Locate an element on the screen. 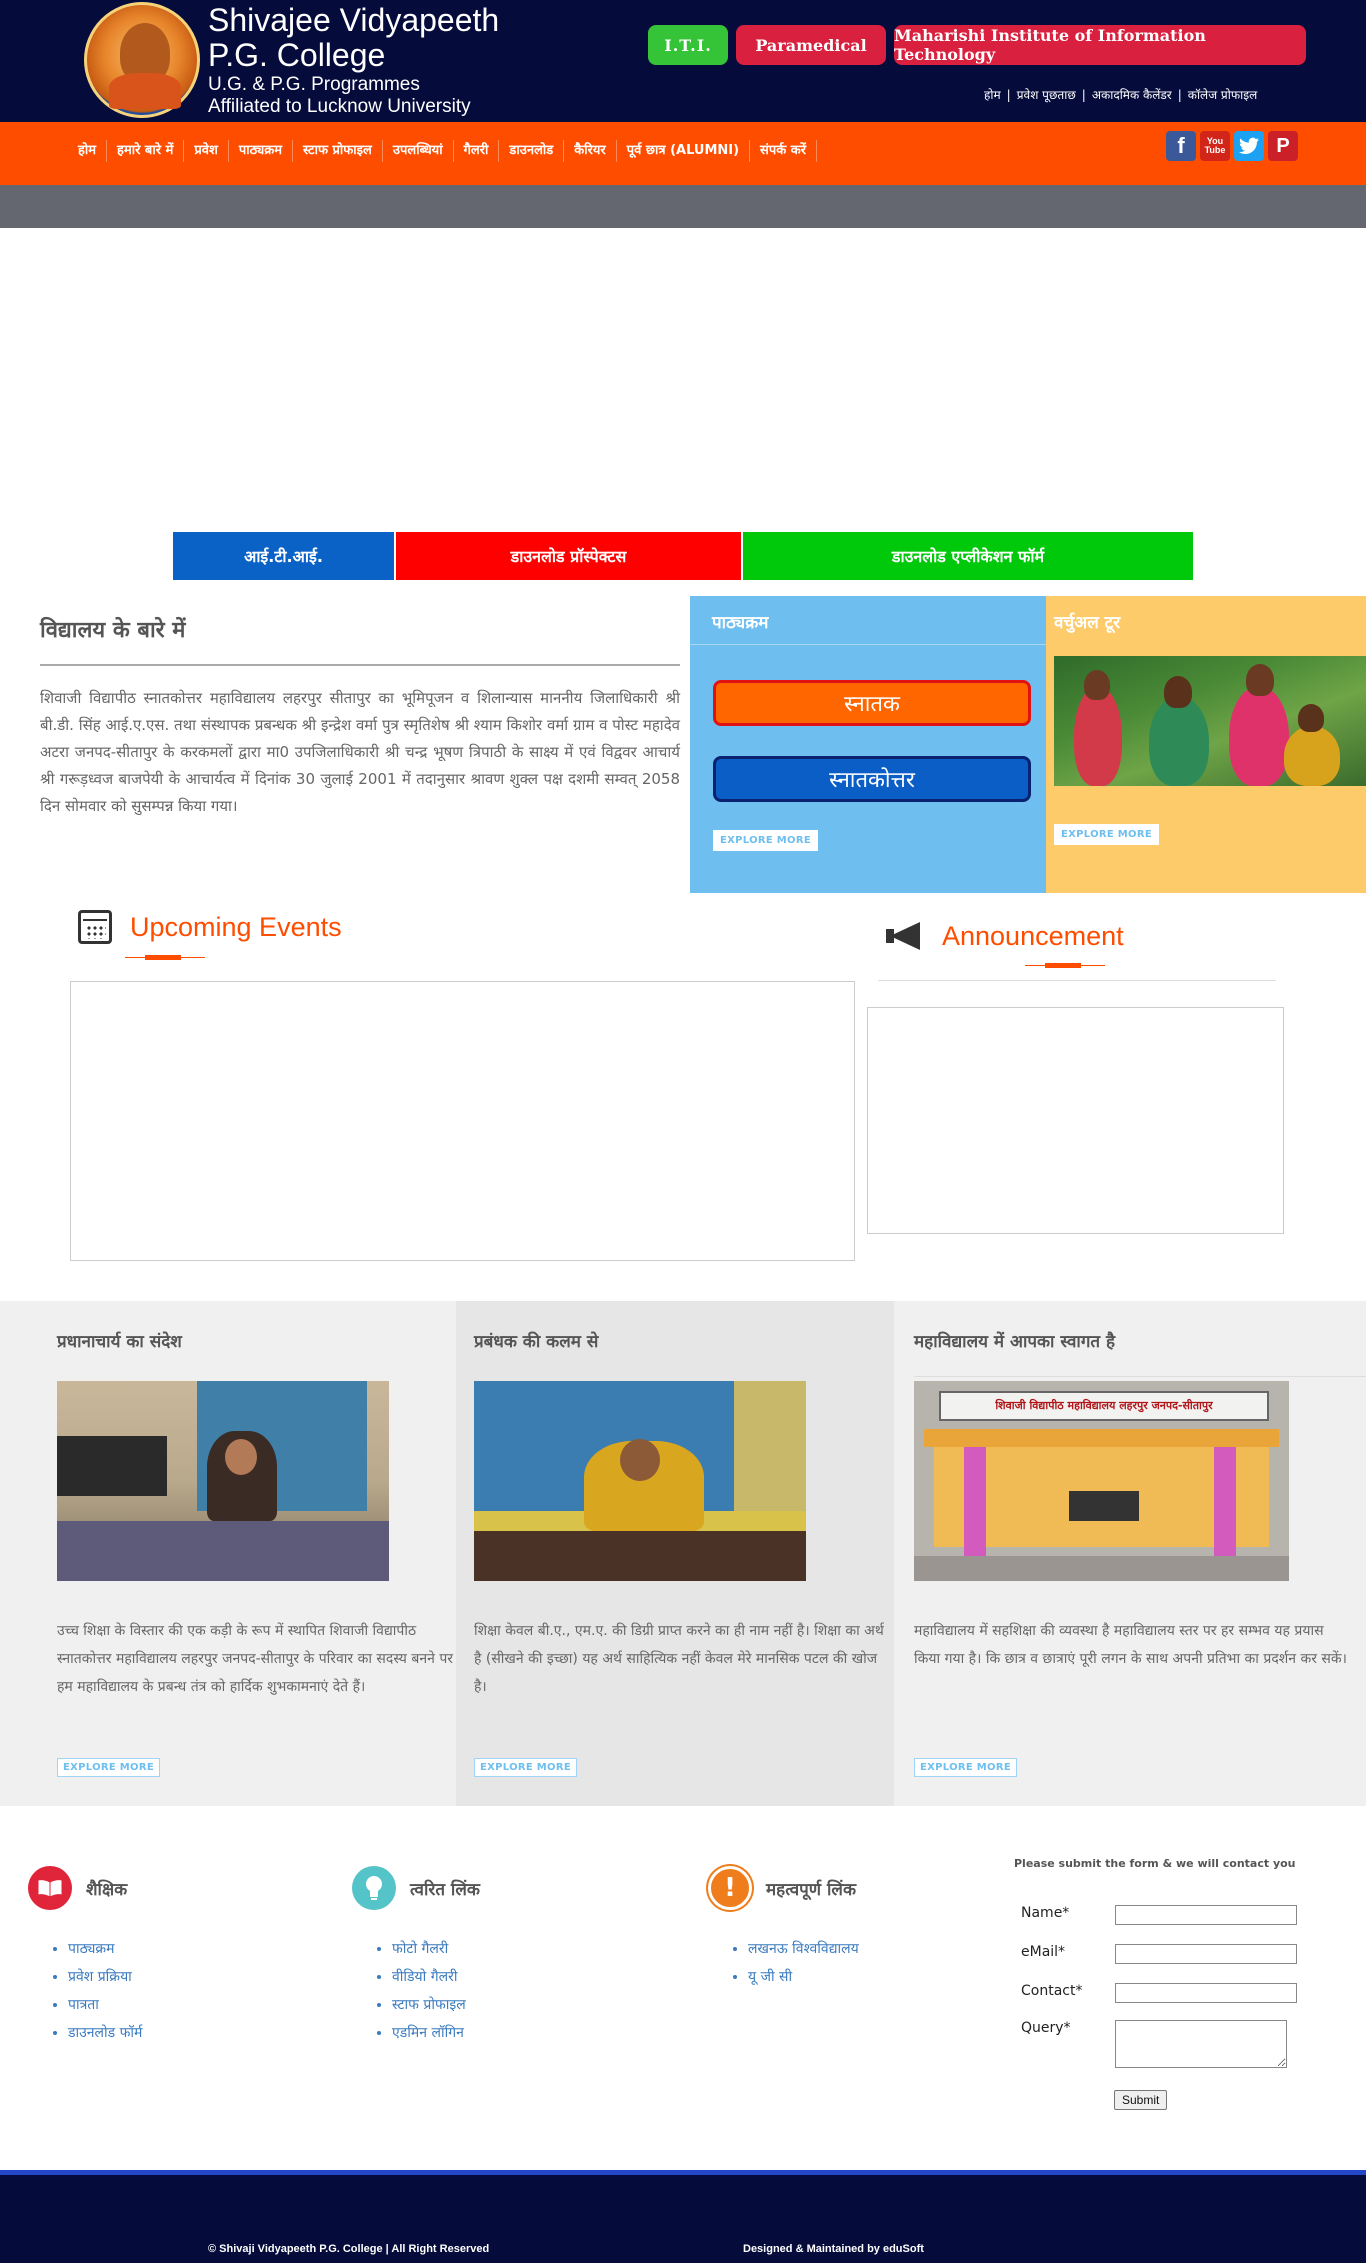 This screenshot has width=1366, height=2263. name-field is located at coordinates (1206, 1915).